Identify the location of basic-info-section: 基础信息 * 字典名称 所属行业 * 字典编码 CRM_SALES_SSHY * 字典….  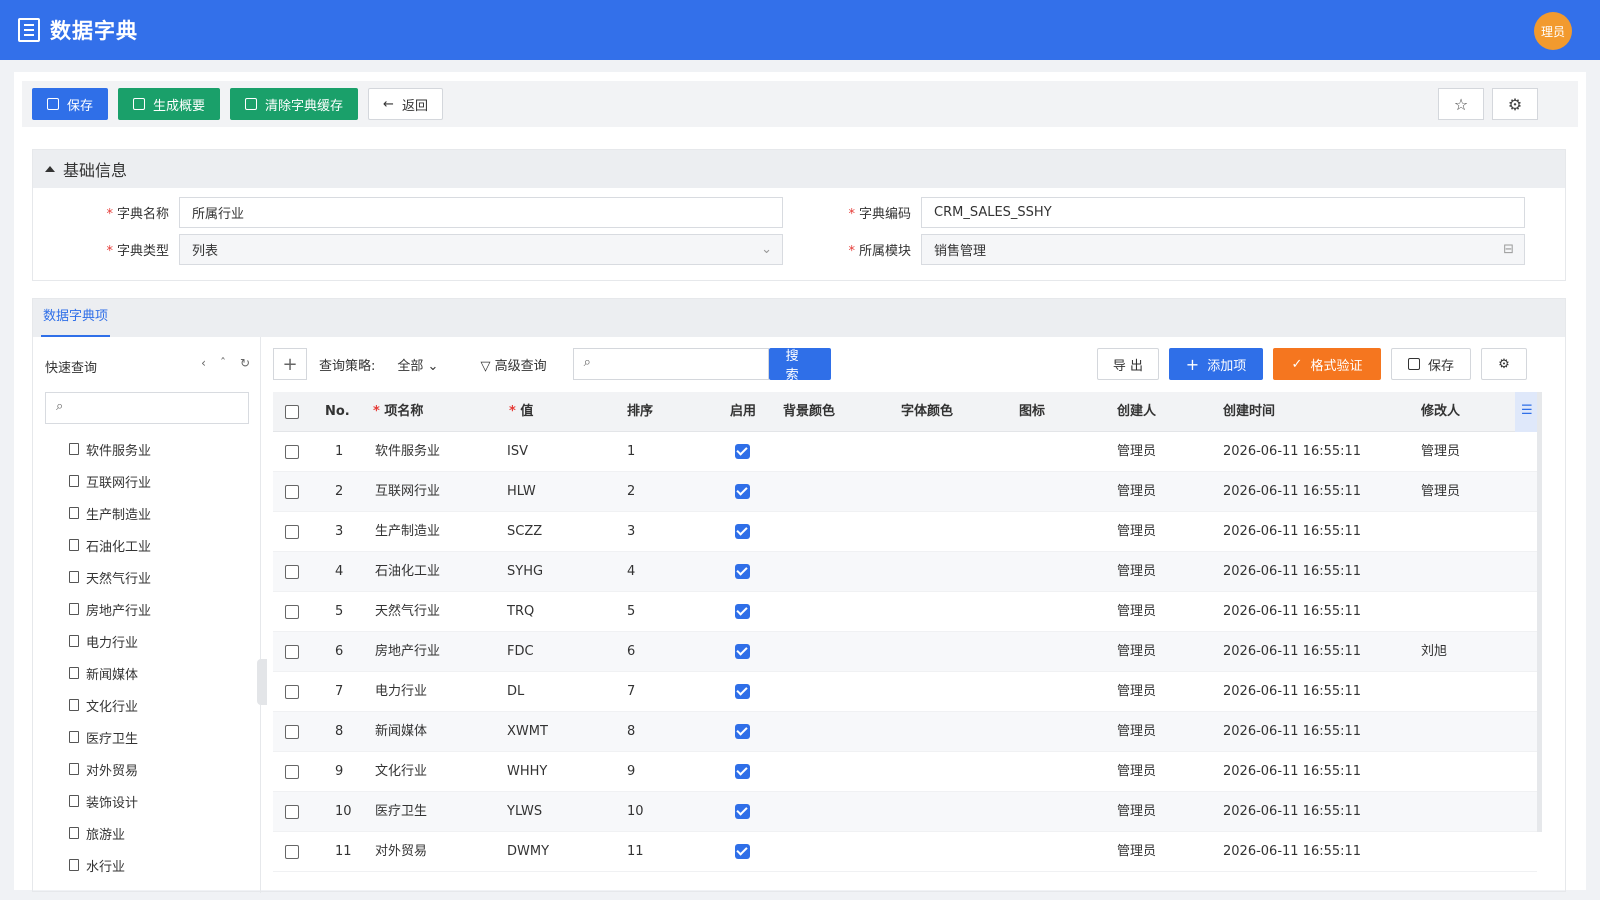
(799, 215).